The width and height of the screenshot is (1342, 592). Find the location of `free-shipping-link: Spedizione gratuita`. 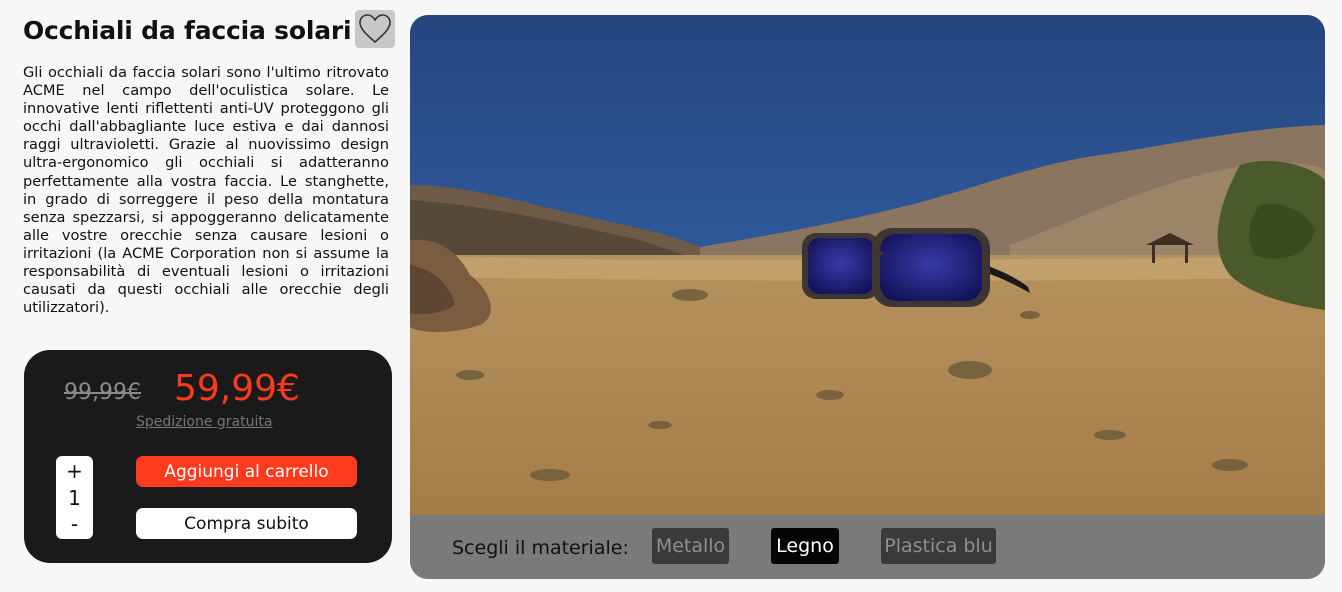

free-shipping-link: Spedizione gratuita is located at coordinates (204, 422).